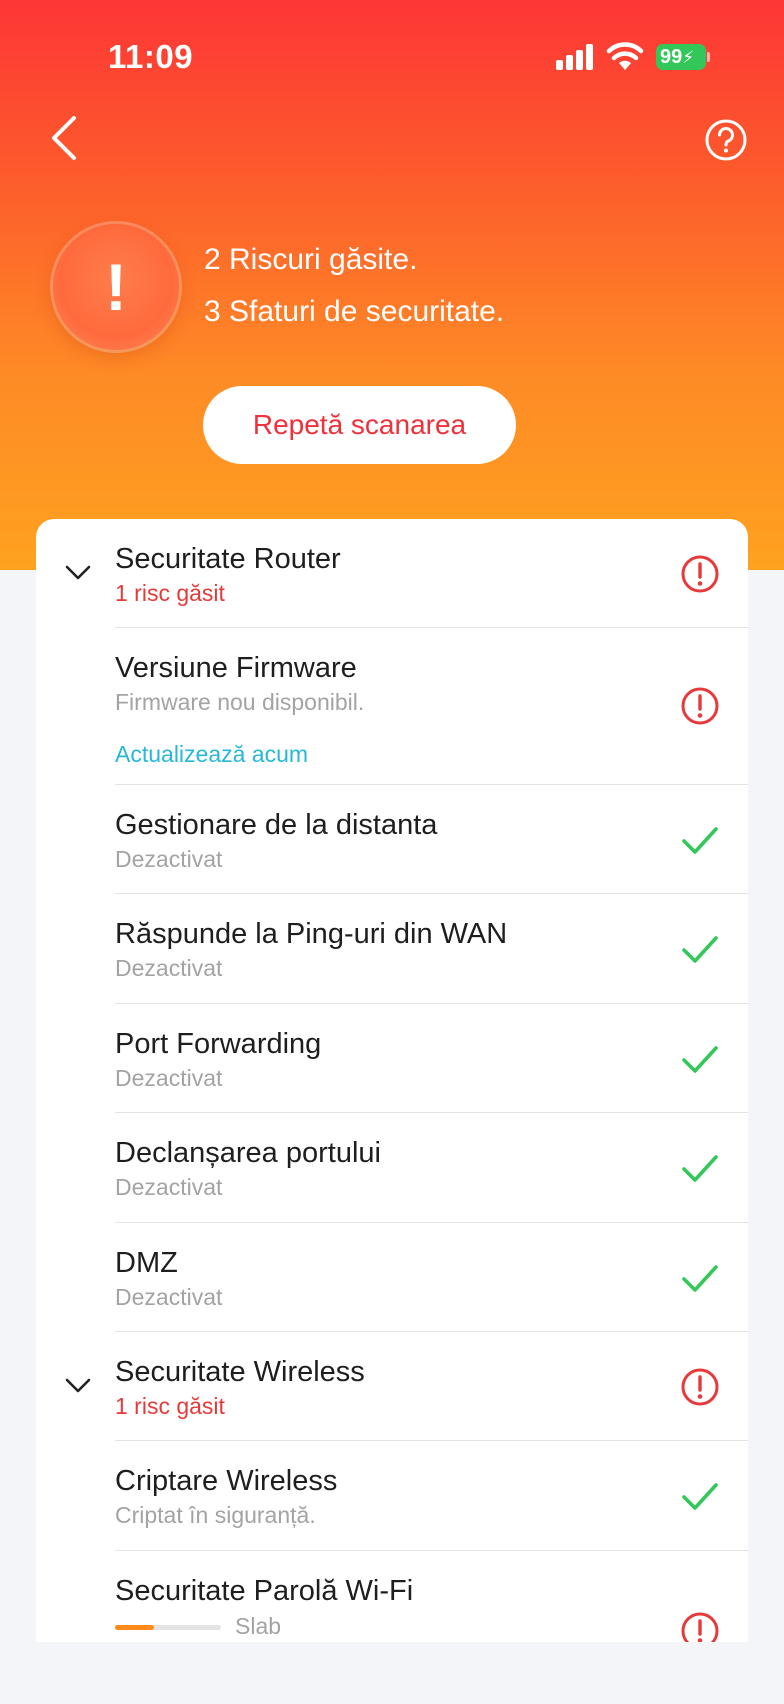 The image size is (784, 1704). What do you see at coordinates (392, 1277) in the screenshot?
I see `list-item-dmz: DMZ Dezactivat` at bounding box center [392, 1277].